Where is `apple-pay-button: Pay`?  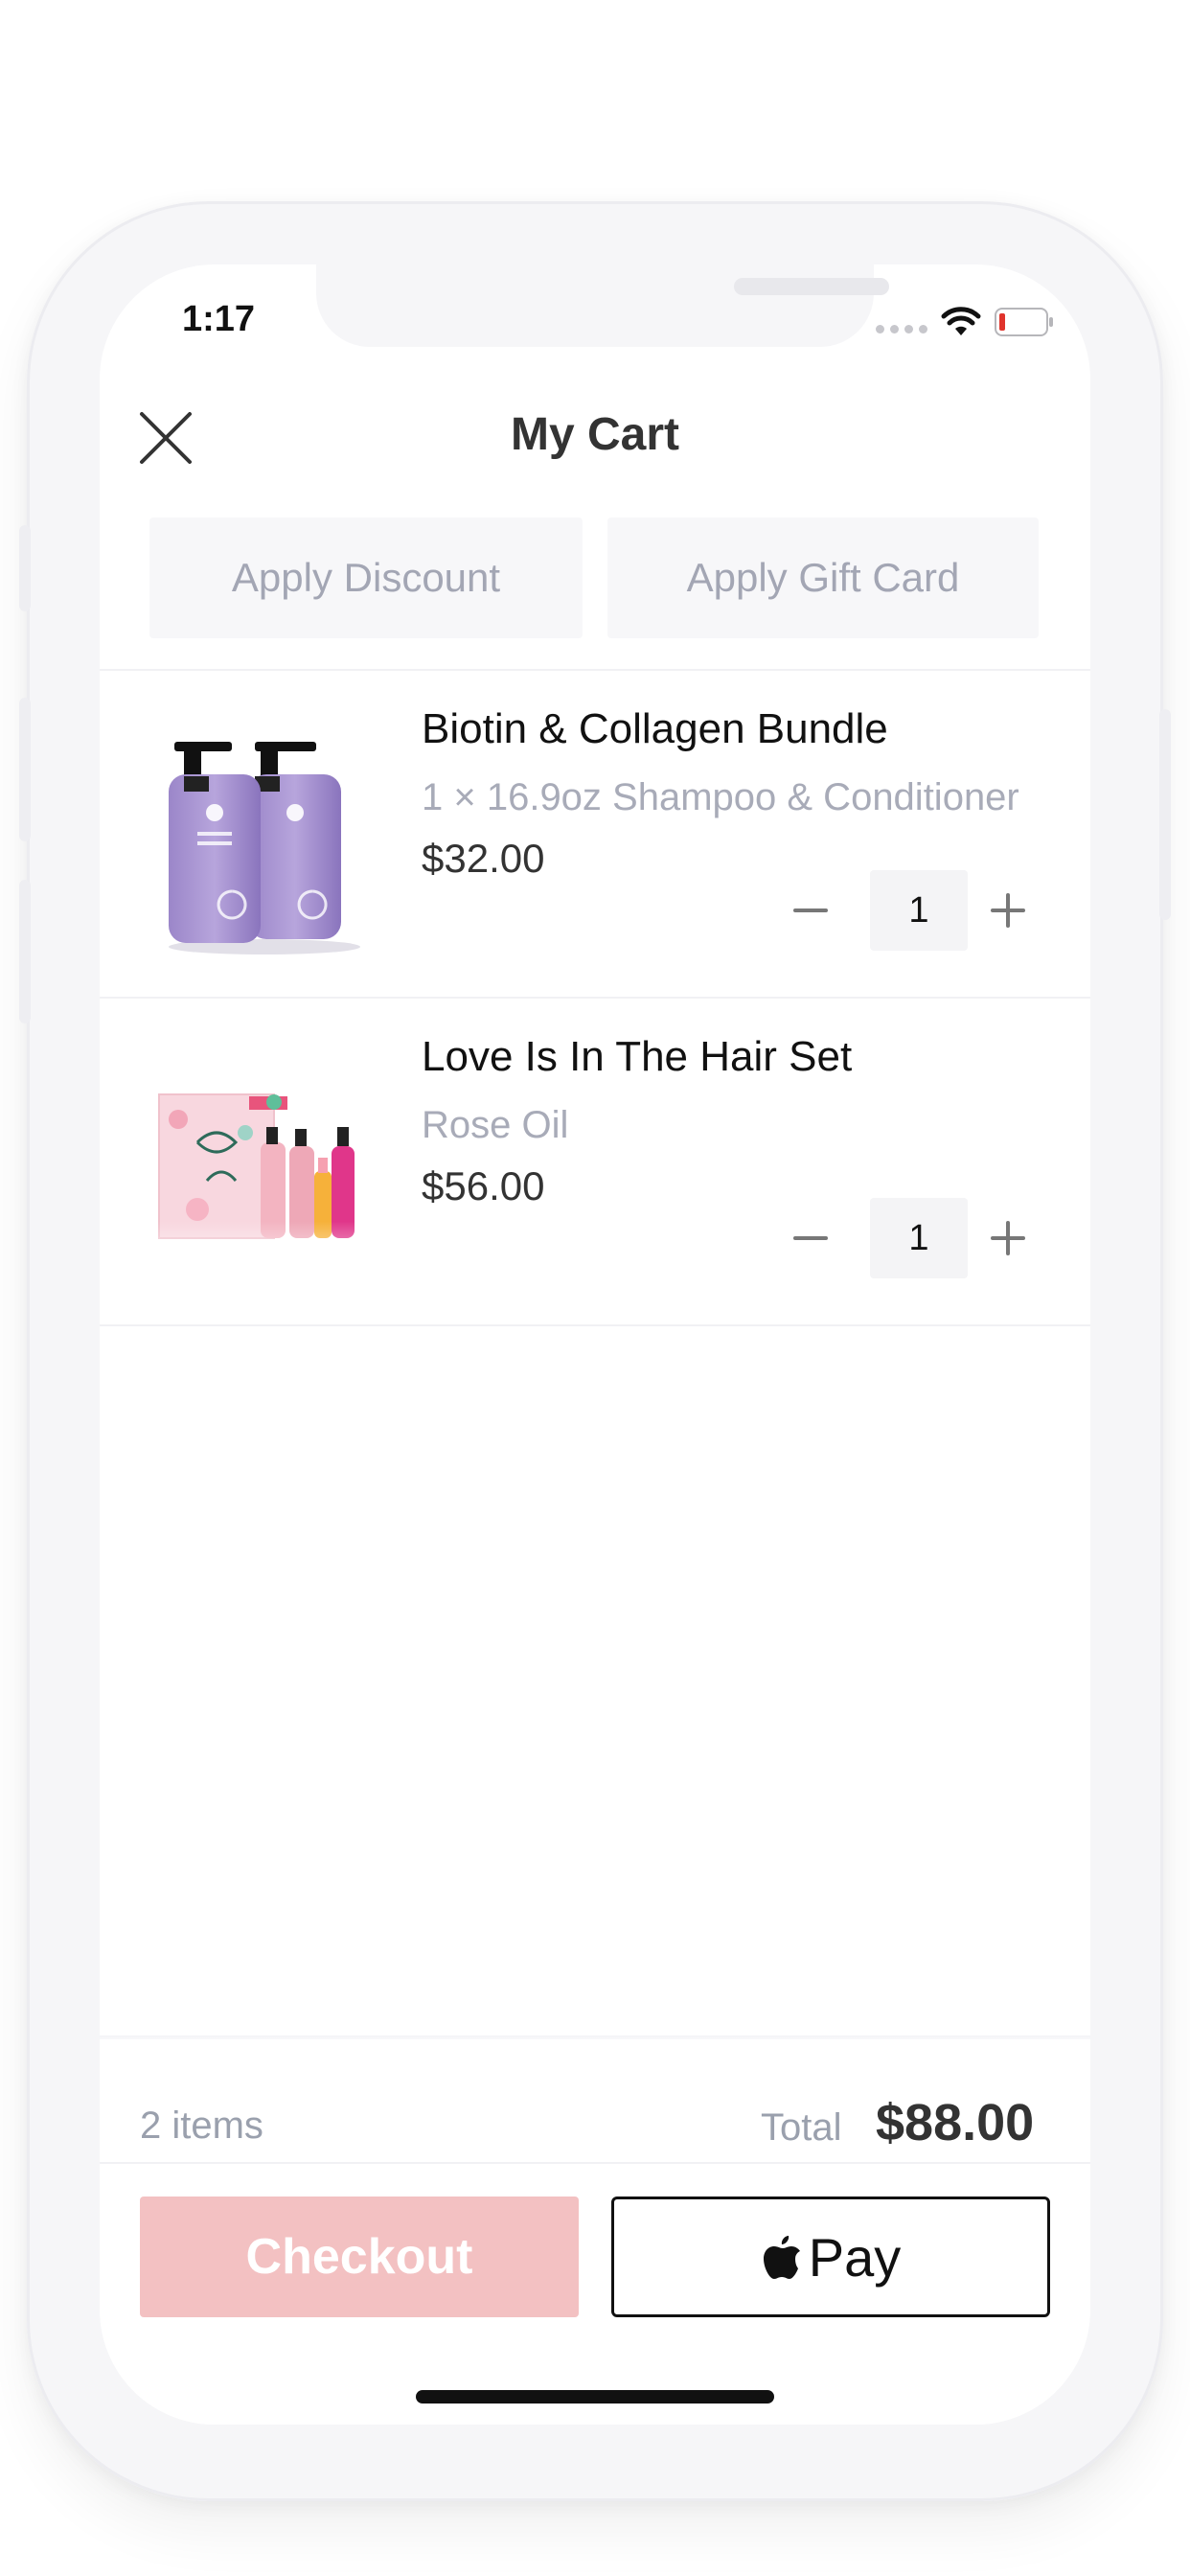 apple-pay-button: Pay is located at coordinates (831, 2256).